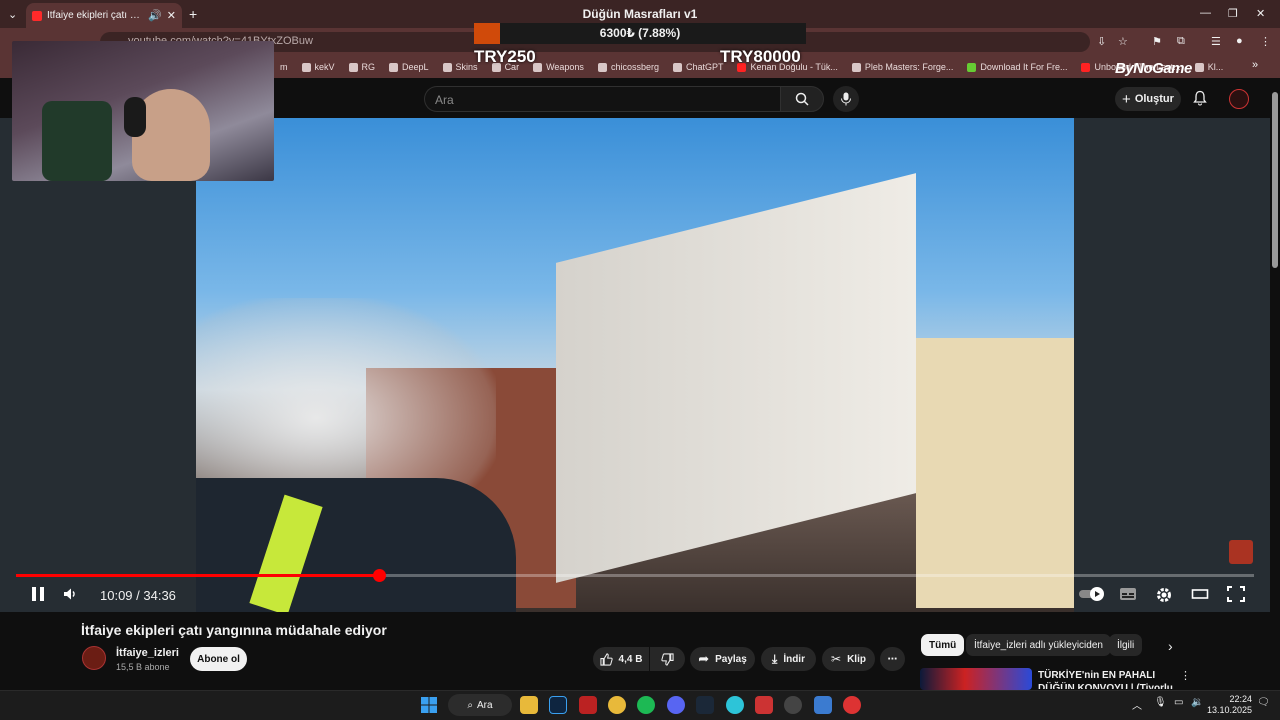  What do you see at coordinates (284, 67) in the screenshot?
I see `bookmark-item: m` at bounding box center [284, 67].